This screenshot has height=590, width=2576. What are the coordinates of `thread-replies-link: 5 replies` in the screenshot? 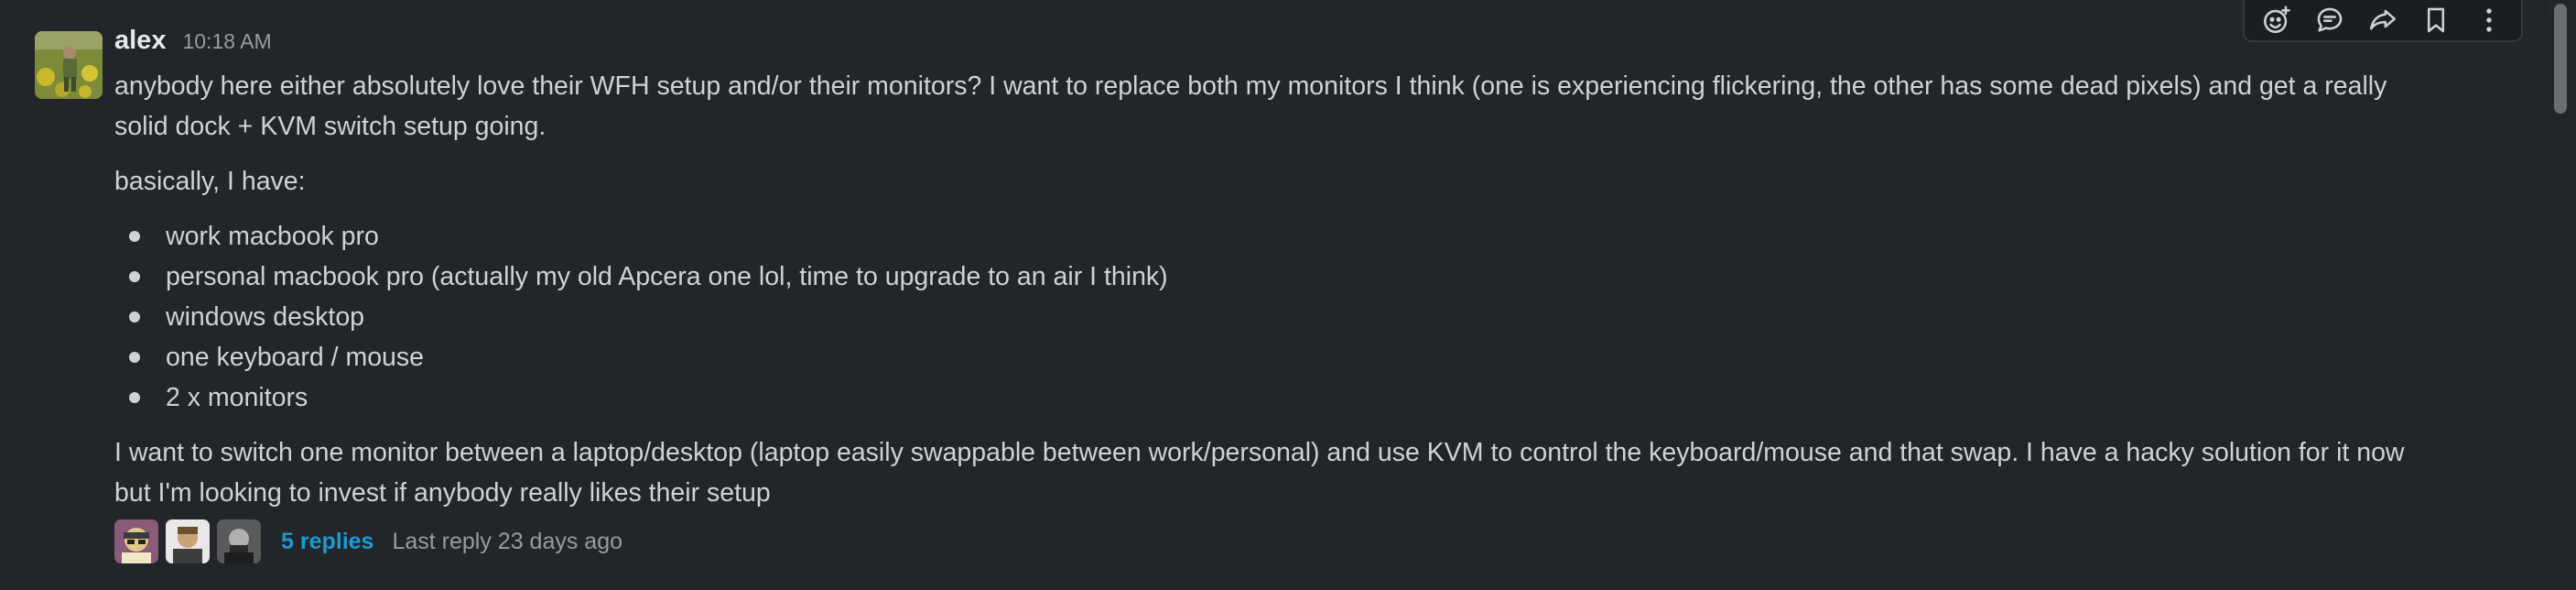 It's located at (327, 542).